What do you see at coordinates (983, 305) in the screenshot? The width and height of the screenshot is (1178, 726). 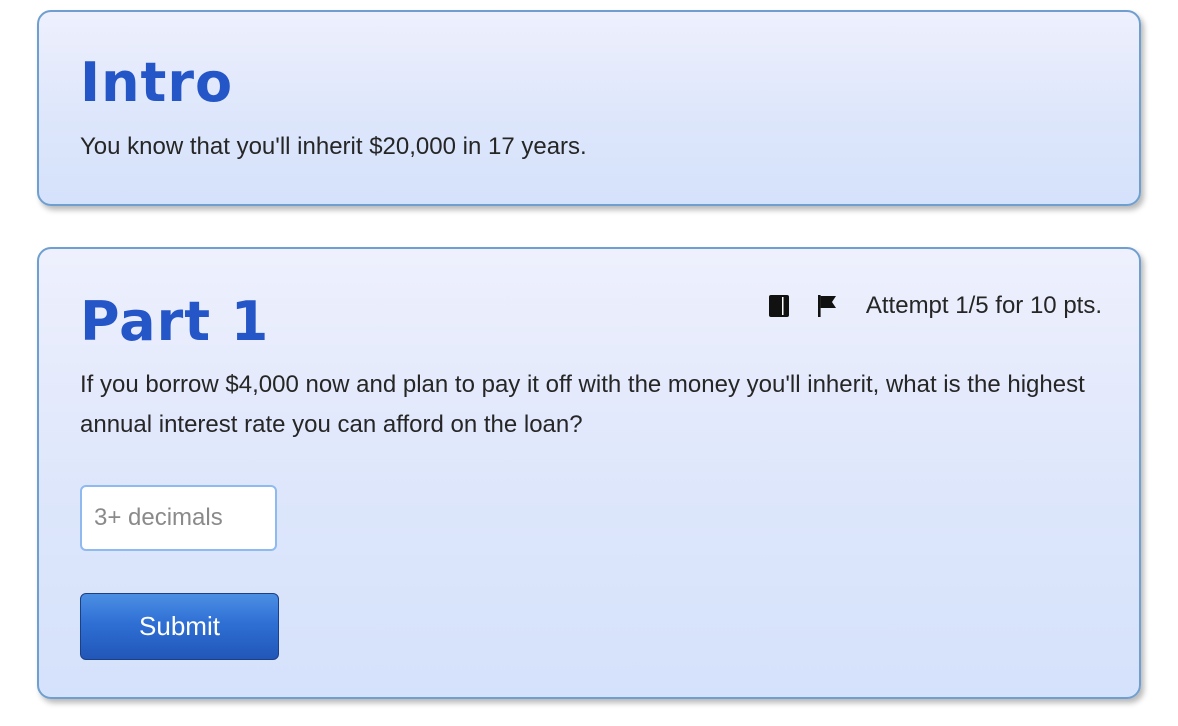 I see `attempt-text: Attempt 1/5 for 10 pts.` at bounding box center [983, 305].